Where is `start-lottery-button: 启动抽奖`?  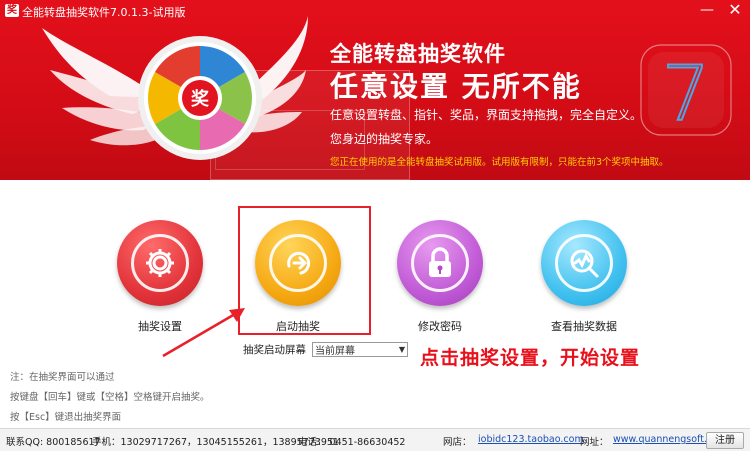 start-lottery-button: 启动抽奖 is located at coordinates (298, 277).